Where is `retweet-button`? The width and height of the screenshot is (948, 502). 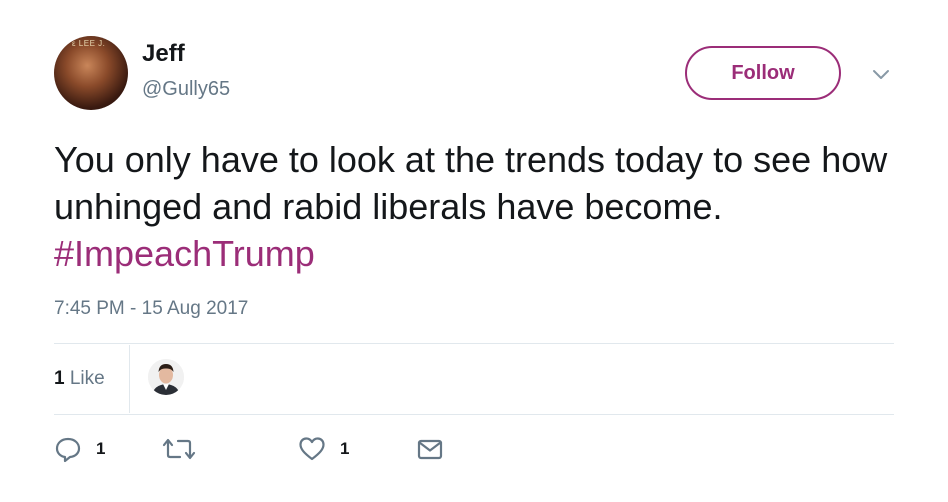
retweet-button is located at coordinates (179, 449).